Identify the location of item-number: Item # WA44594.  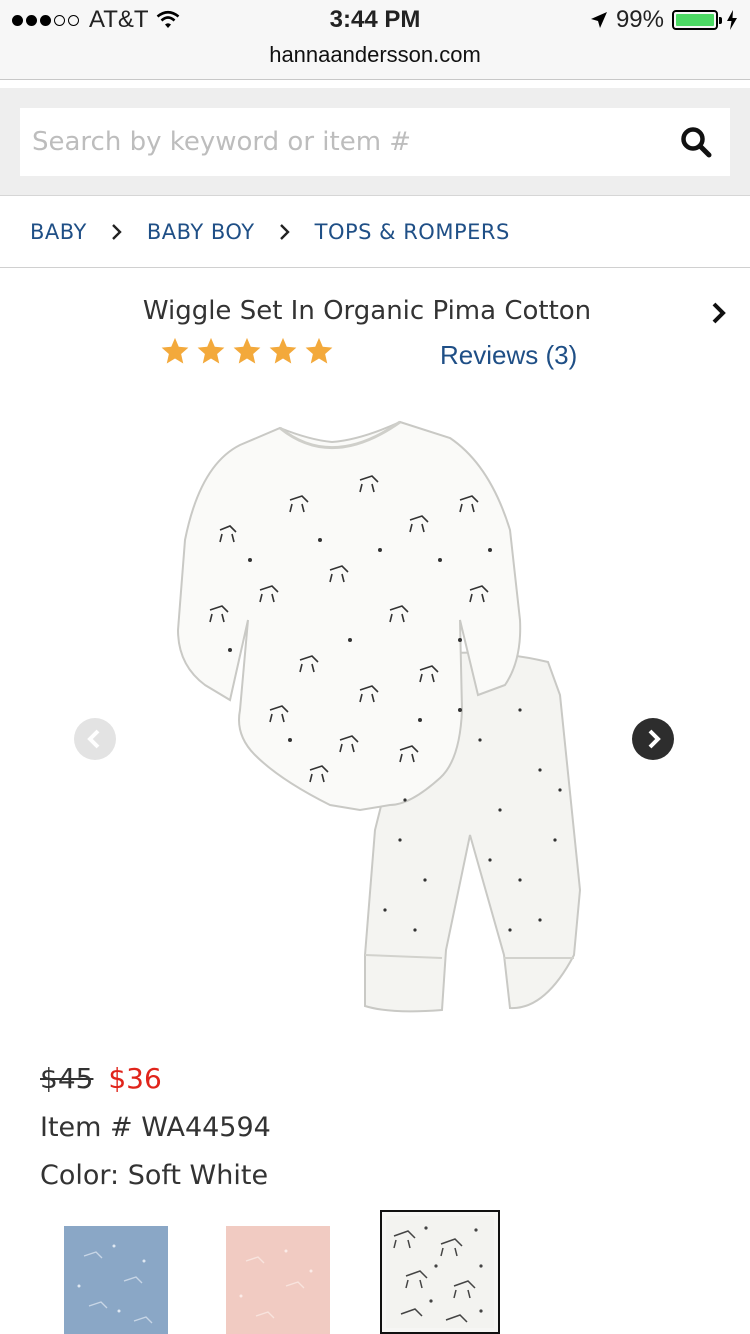
(155, 1127).